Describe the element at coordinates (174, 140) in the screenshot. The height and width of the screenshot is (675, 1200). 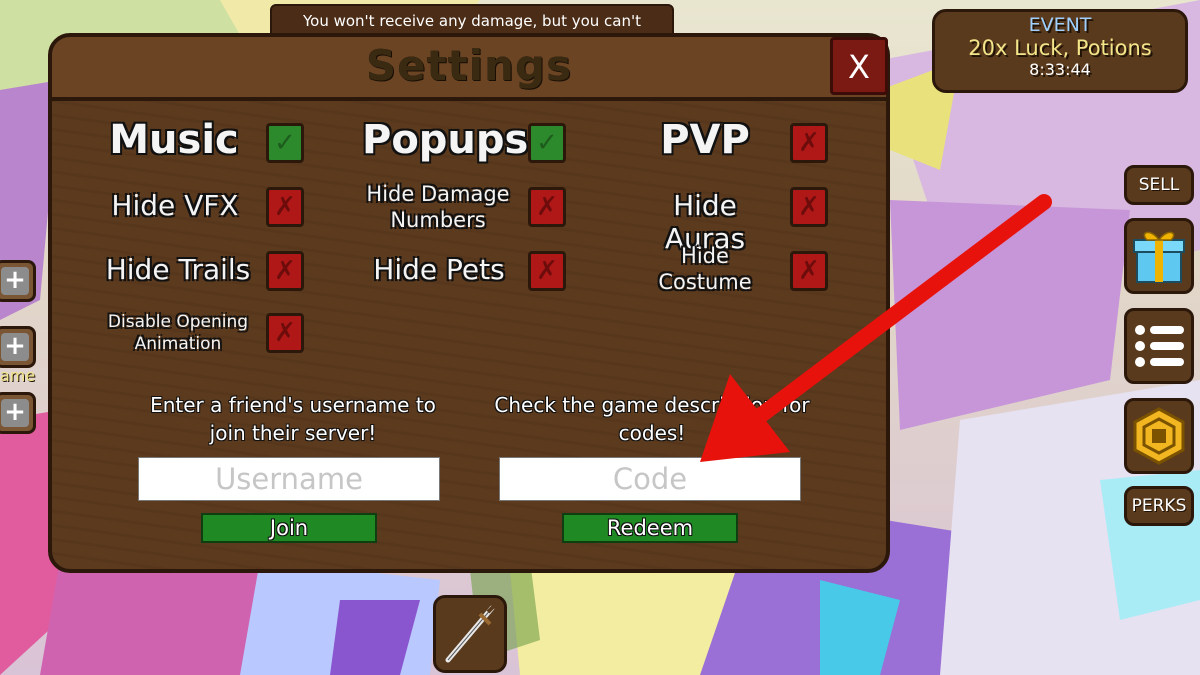
I see `music-label: Music` at that location.